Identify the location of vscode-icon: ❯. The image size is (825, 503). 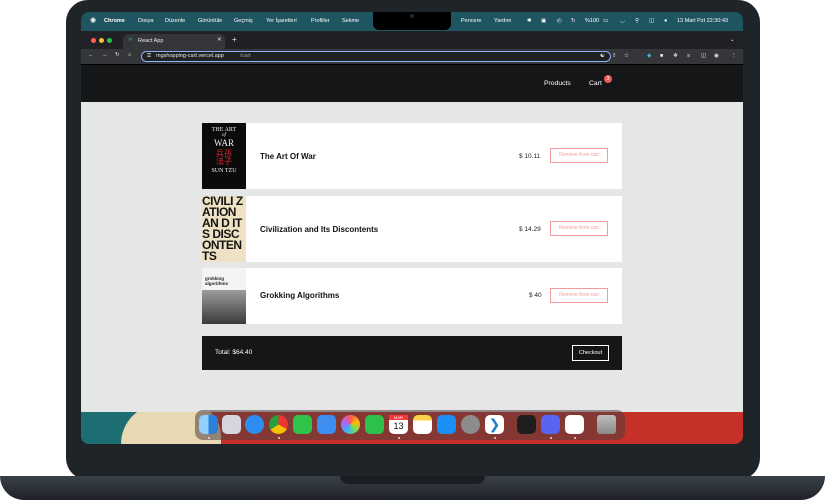
(494, 424).